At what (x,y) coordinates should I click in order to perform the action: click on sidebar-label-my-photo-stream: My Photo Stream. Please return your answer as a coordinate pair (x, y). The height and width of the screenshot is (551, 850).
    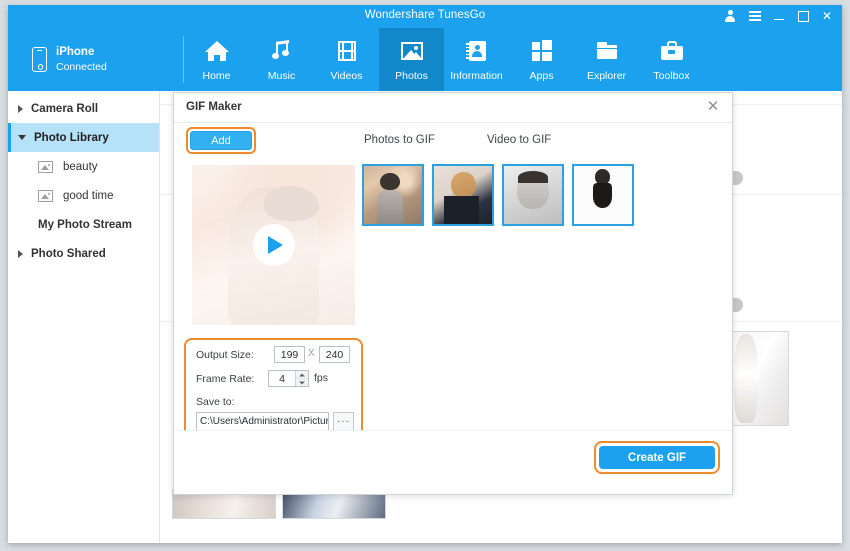
    Looking at the image, I should click on (85, 224).